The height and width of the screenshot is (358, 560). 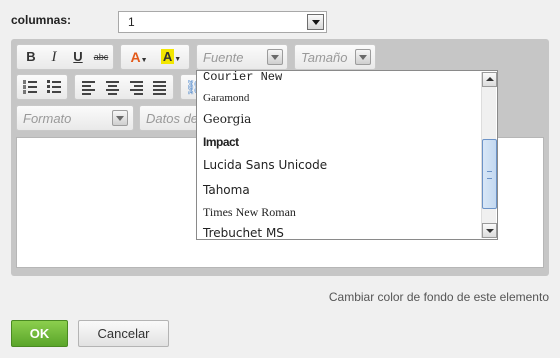 What do you see at coordinates (363, 57) in the screenshot?
I see `size-combo-arrow-icon` at bounding box center [363, 57].